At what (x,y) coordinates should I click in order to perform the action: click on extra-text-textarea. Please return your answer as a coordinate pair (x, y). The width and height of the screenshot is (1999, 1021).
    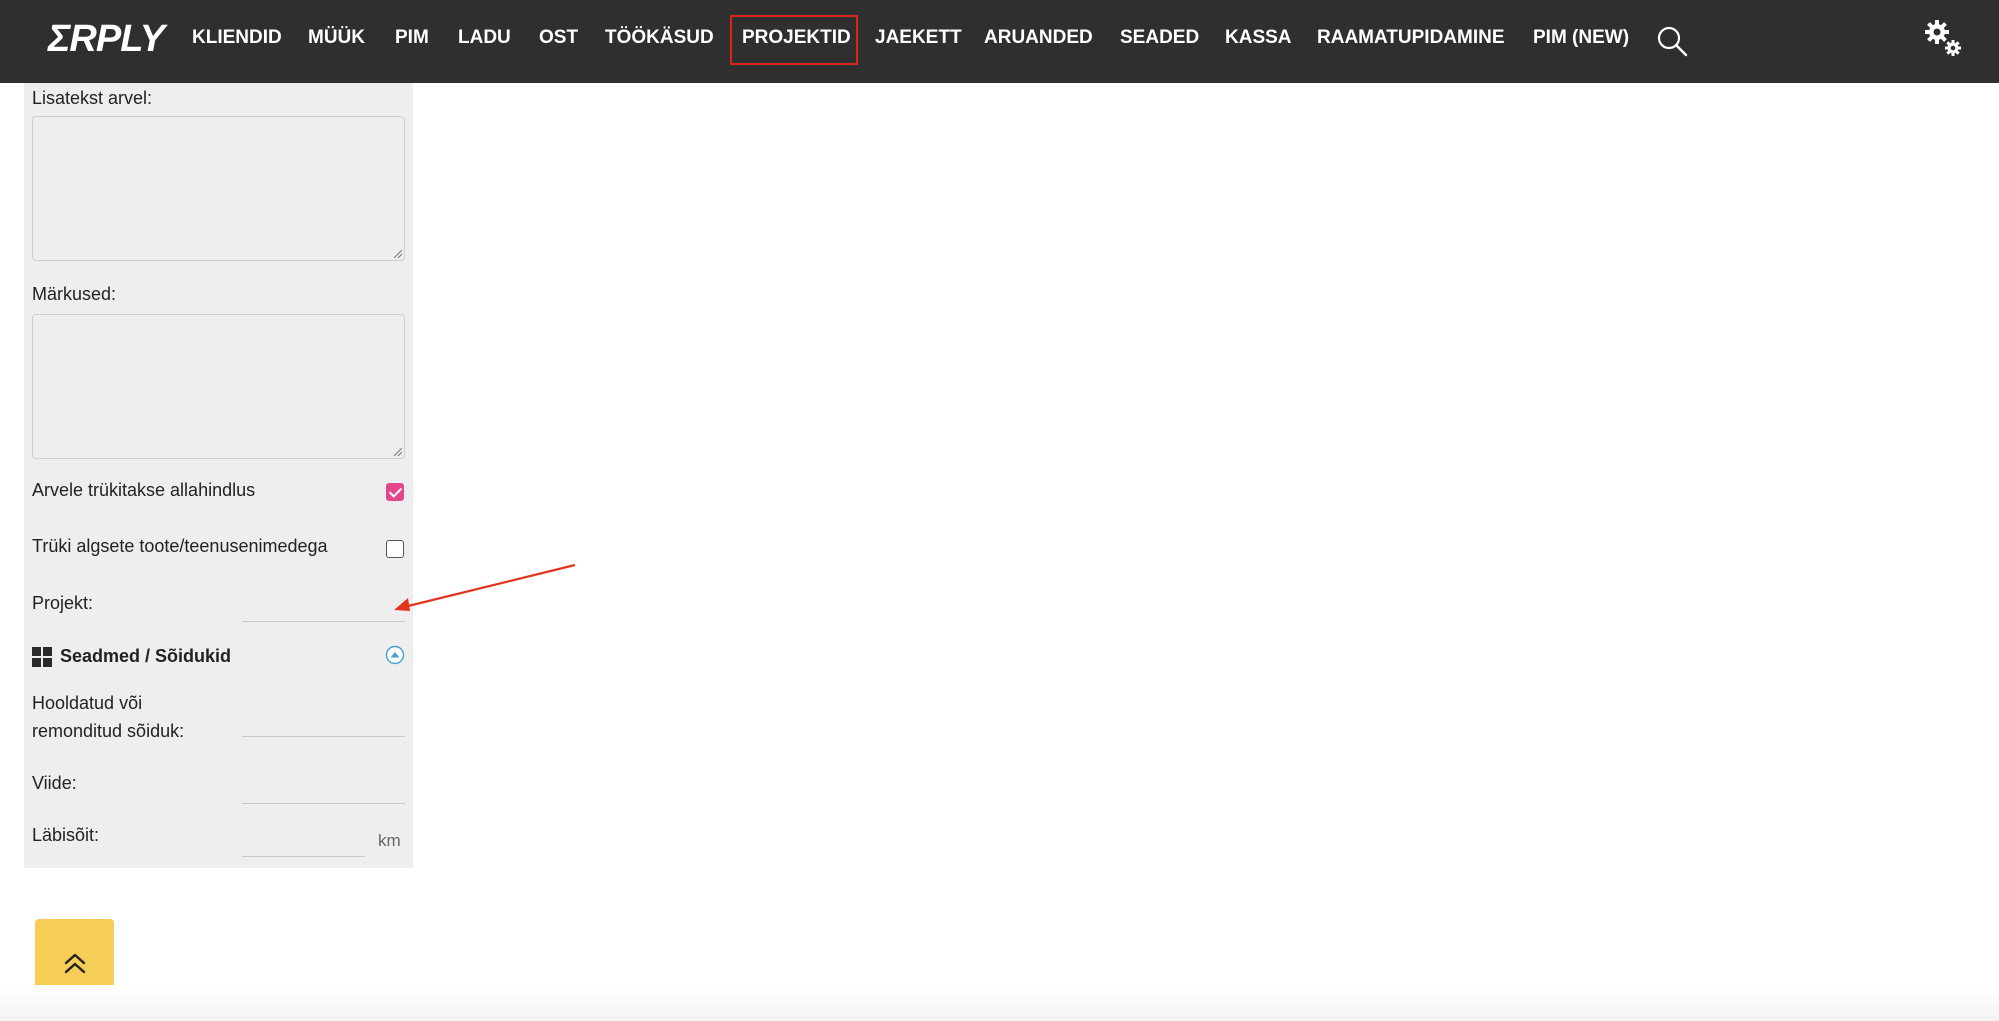
    Looking at the image, I should click on (218, 188).